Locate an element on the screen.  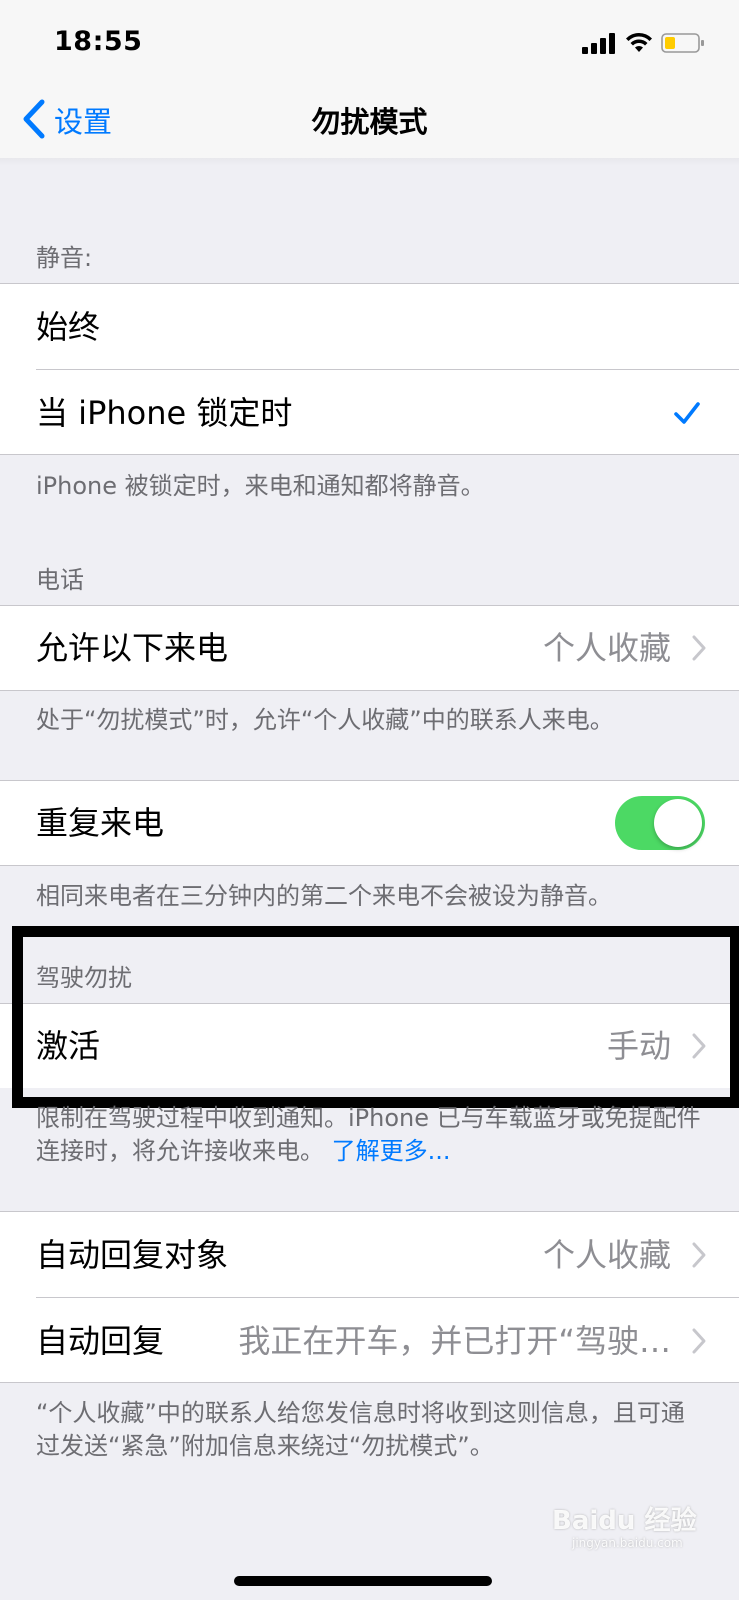
repeated-calls-toggle is located at coordinates (660, 823).